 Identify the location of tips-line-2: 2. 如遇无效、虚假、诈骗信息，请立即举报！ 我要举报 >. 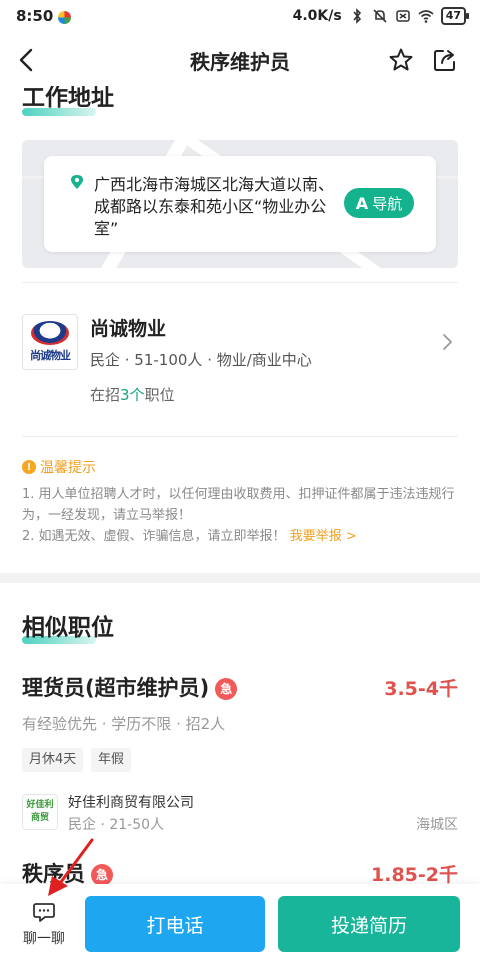
(240, 536).